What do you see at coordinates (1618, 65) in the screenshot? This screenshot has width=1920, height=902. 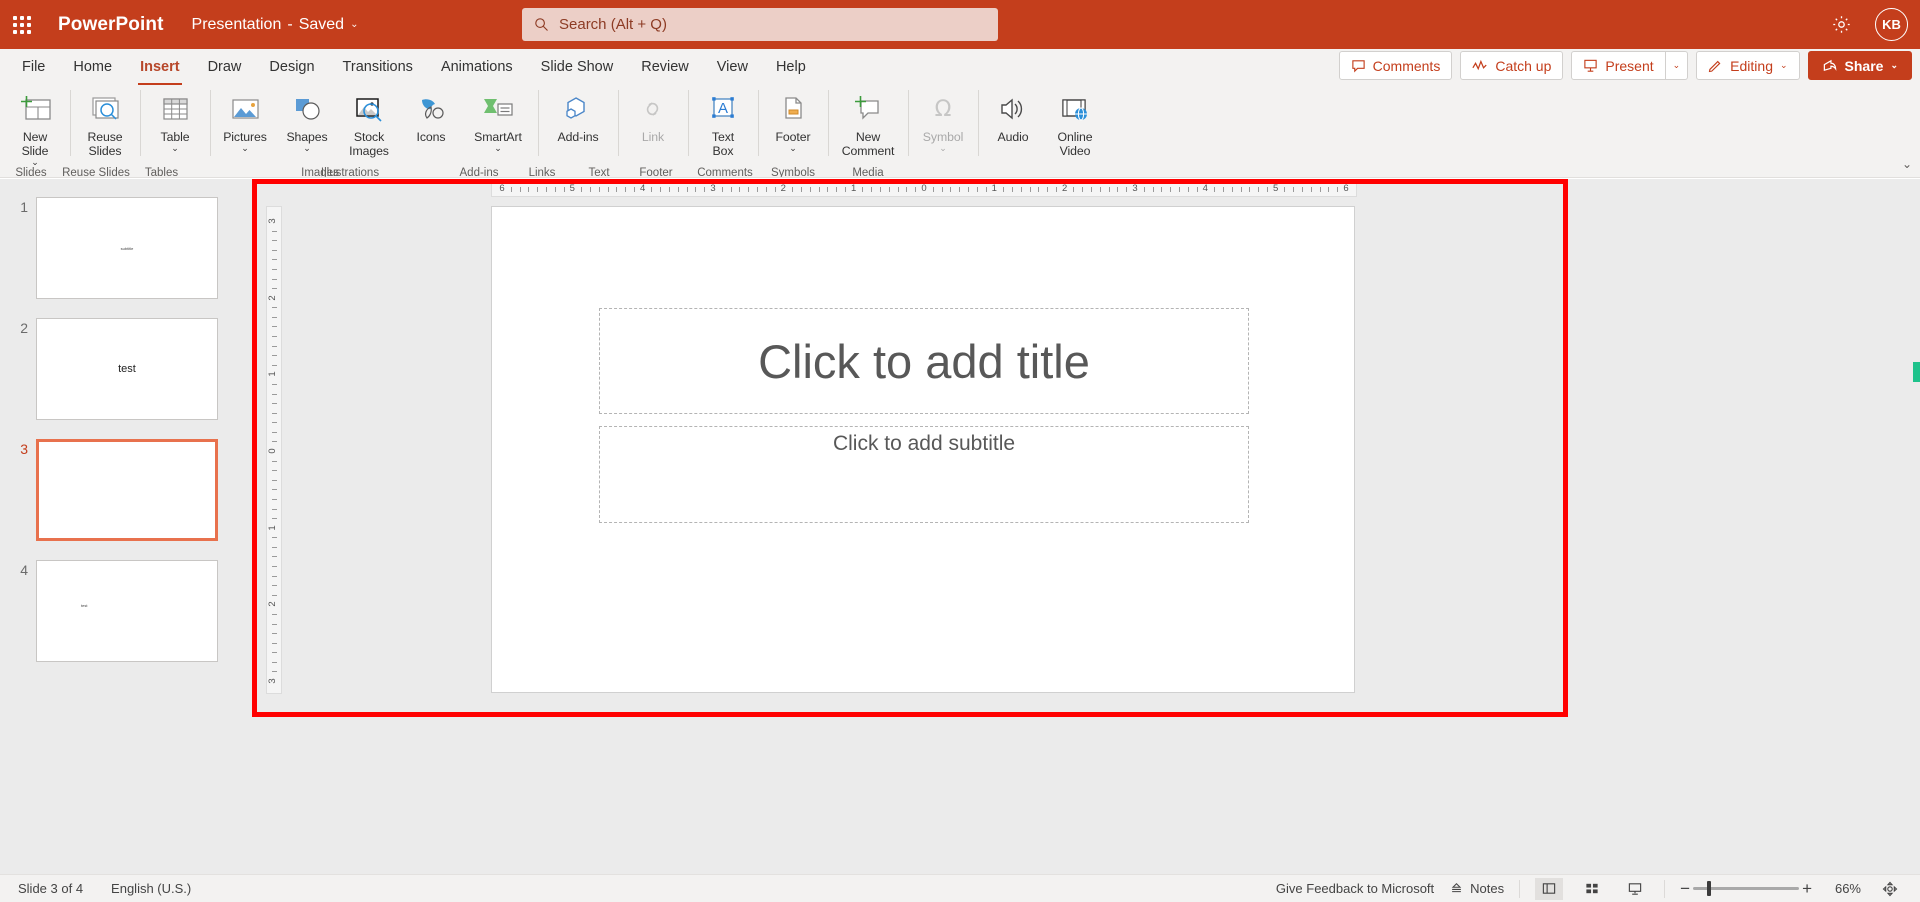 I see `present-button: Present` at bounding box center [1618, 65].